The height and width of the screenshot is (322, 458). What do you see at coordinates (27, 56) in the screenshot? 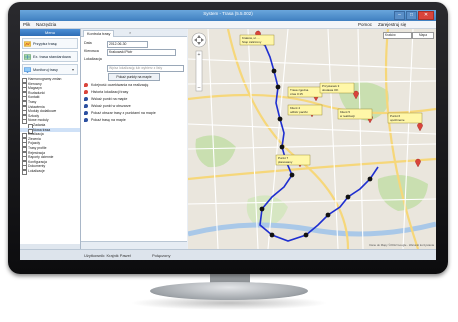
I see `map-icon` at bounding box center [27, 56].